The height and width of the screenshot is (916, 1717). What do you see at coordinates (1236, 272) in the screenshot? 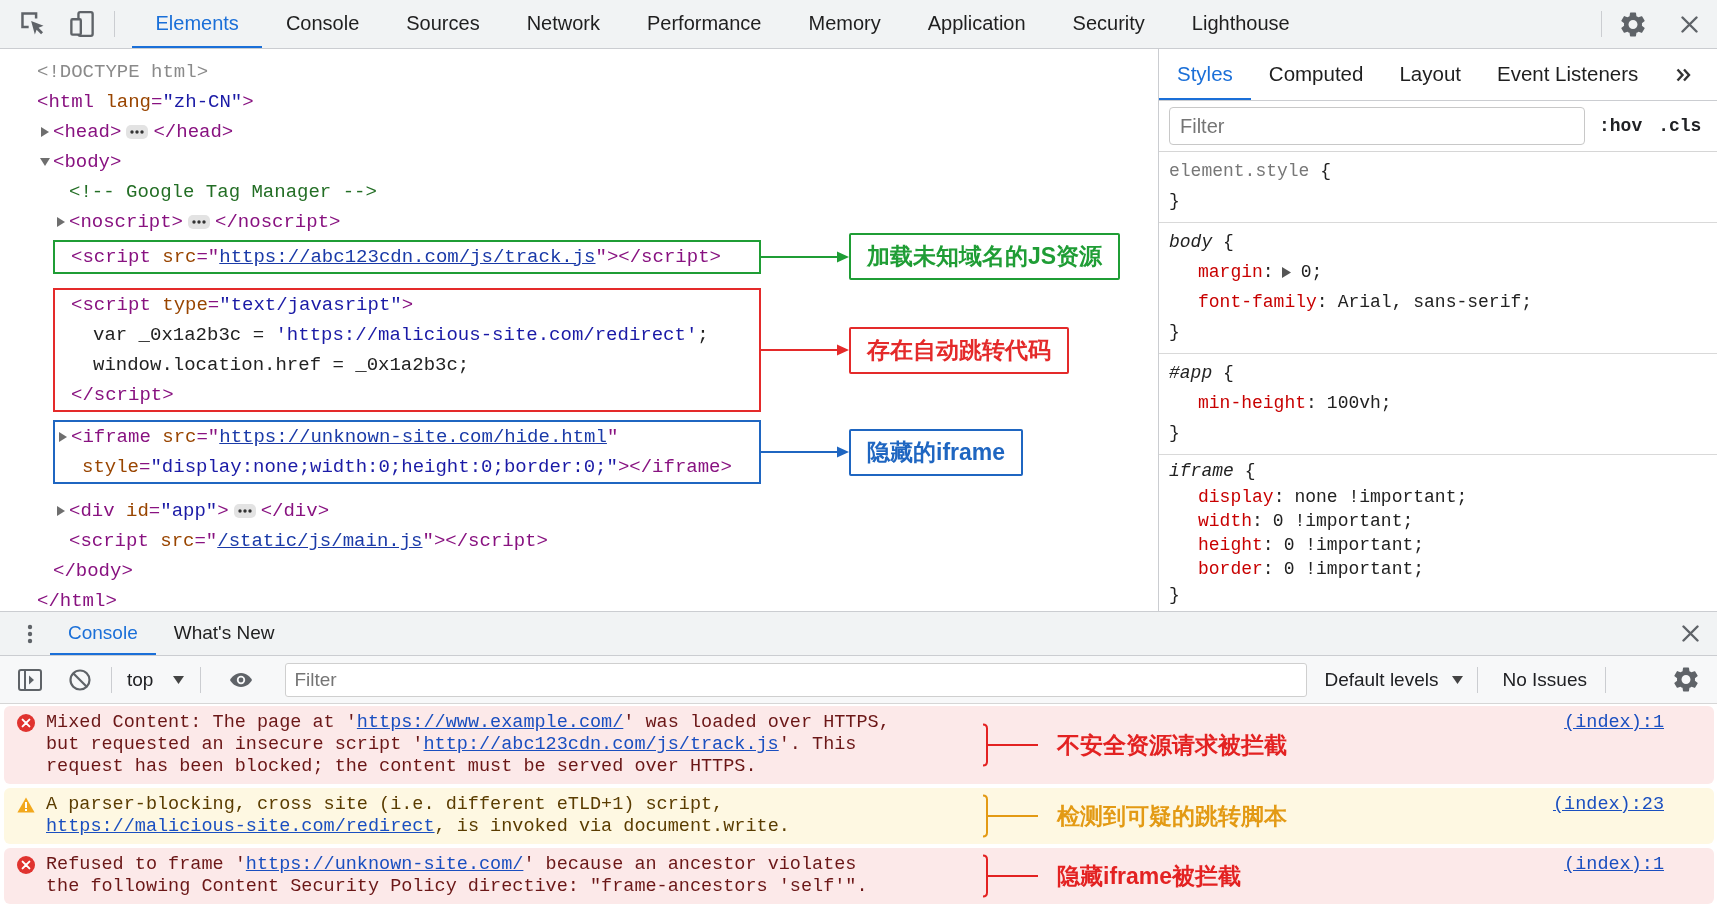
I see `css-property: margin:` at bounding box center [1236, 272].